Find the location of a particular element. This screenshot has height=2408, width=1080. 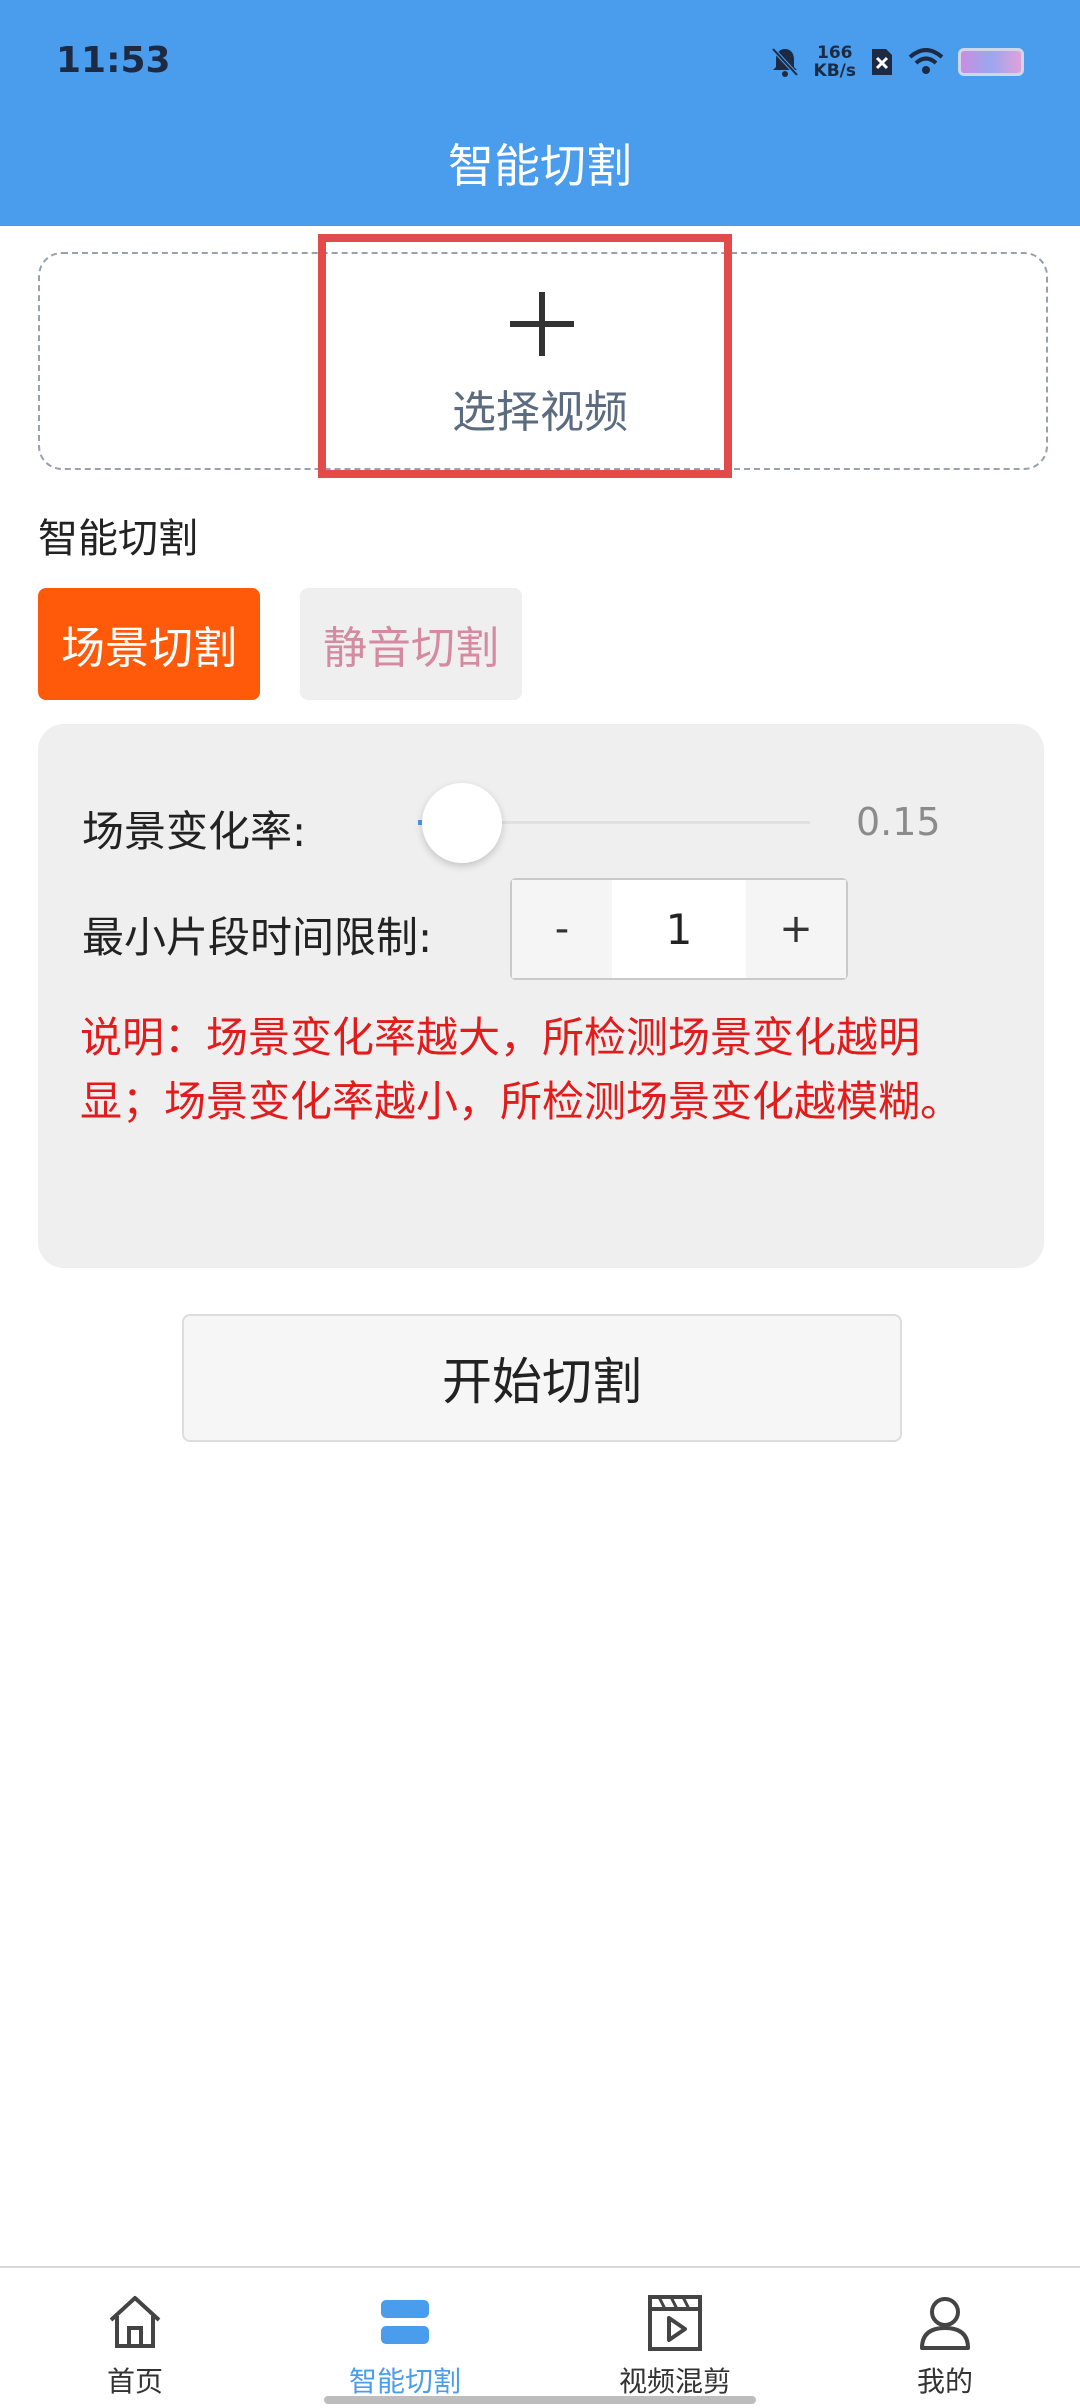

page-title: 智能切割 is located at coordinates (540, 166).